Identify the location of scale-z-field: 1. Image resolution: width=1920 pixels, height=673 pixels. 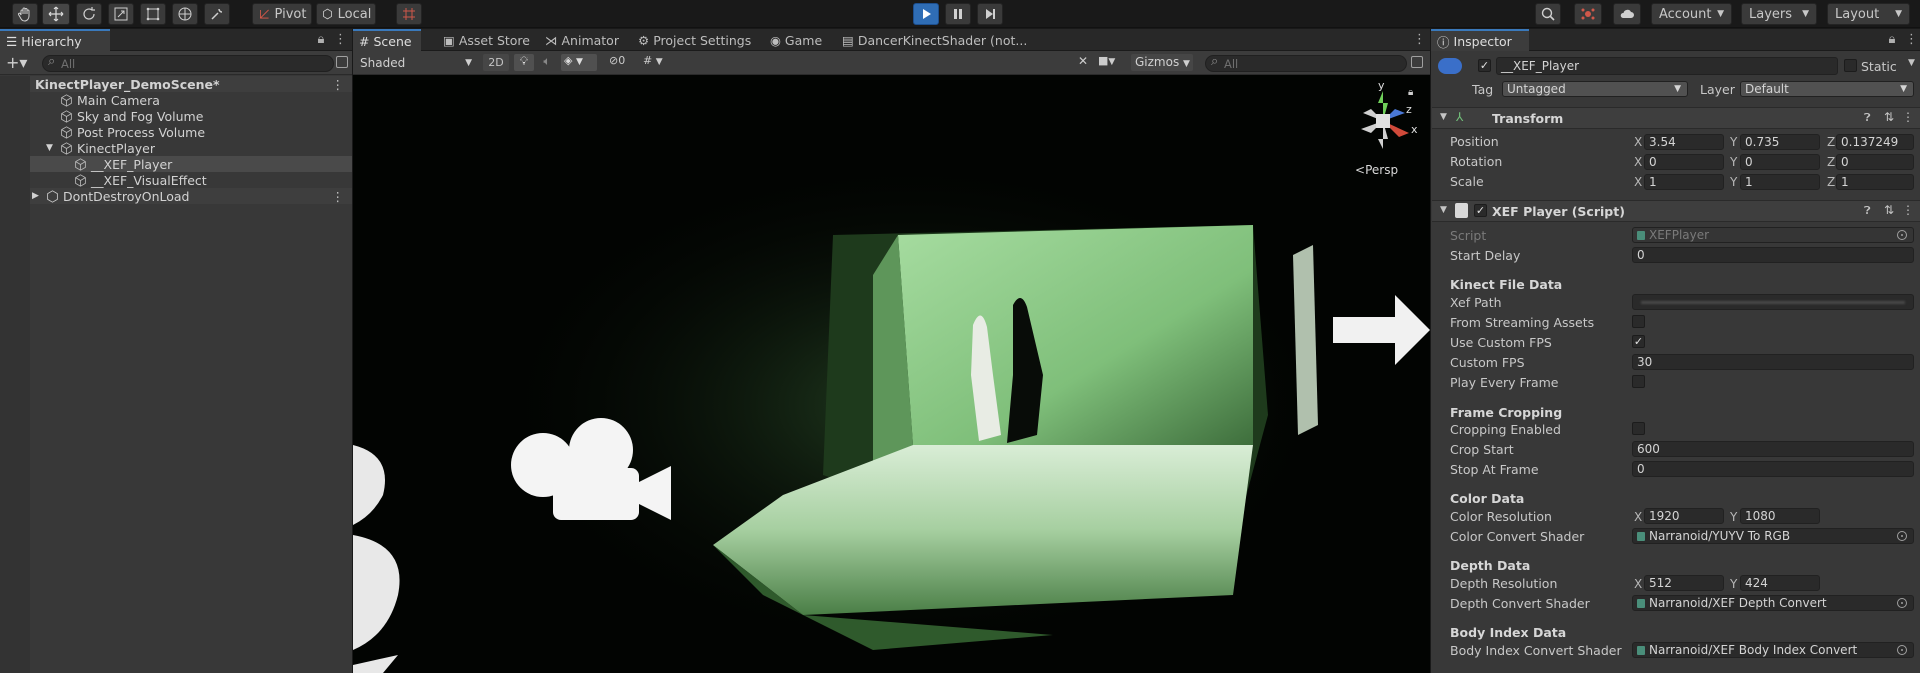
(1875, 182).